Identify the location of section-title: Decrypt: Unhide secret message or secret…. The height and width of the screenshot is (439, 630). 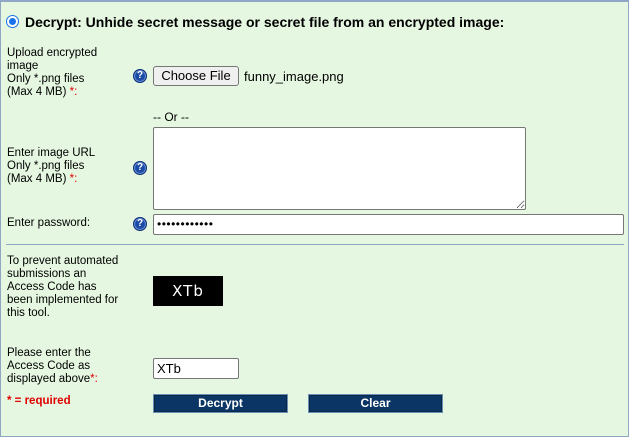
(265, 22).